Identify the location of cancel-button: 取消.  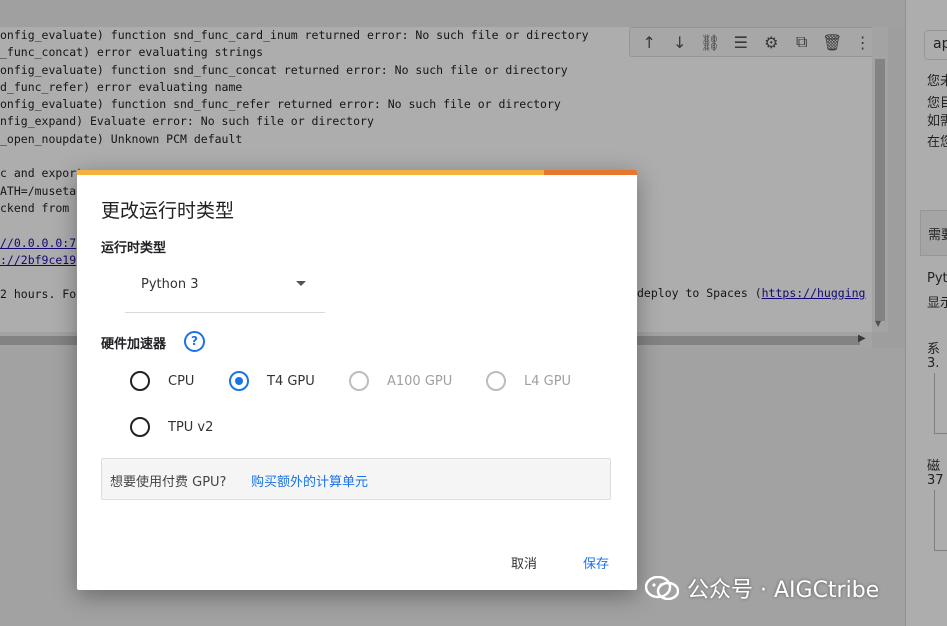
(524, 562).